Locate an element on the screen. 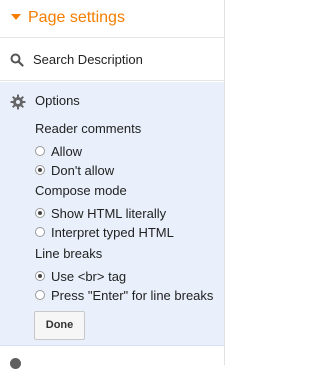  line-breaks-label: Line breaks is located at coordinates (69, 253).